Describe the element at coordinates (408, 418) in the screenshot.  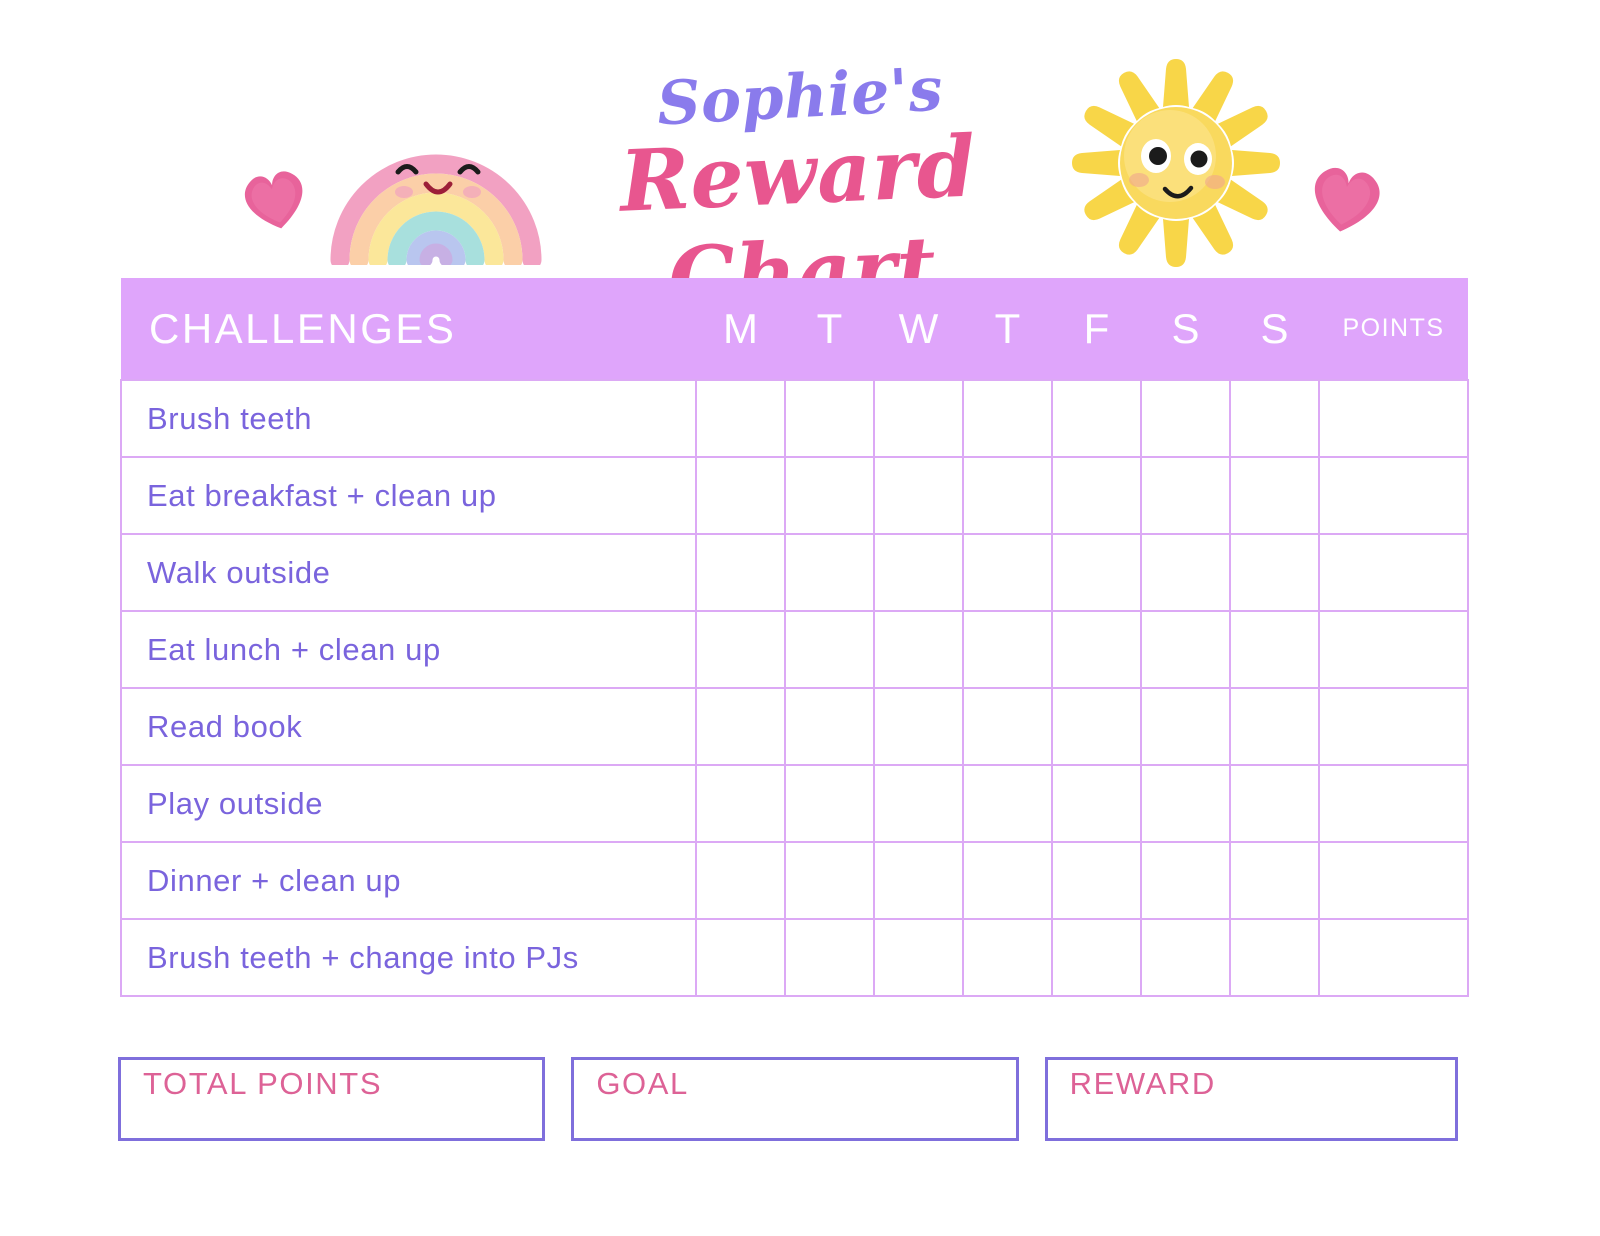
I see `task-label: Brush teeth` at that location.